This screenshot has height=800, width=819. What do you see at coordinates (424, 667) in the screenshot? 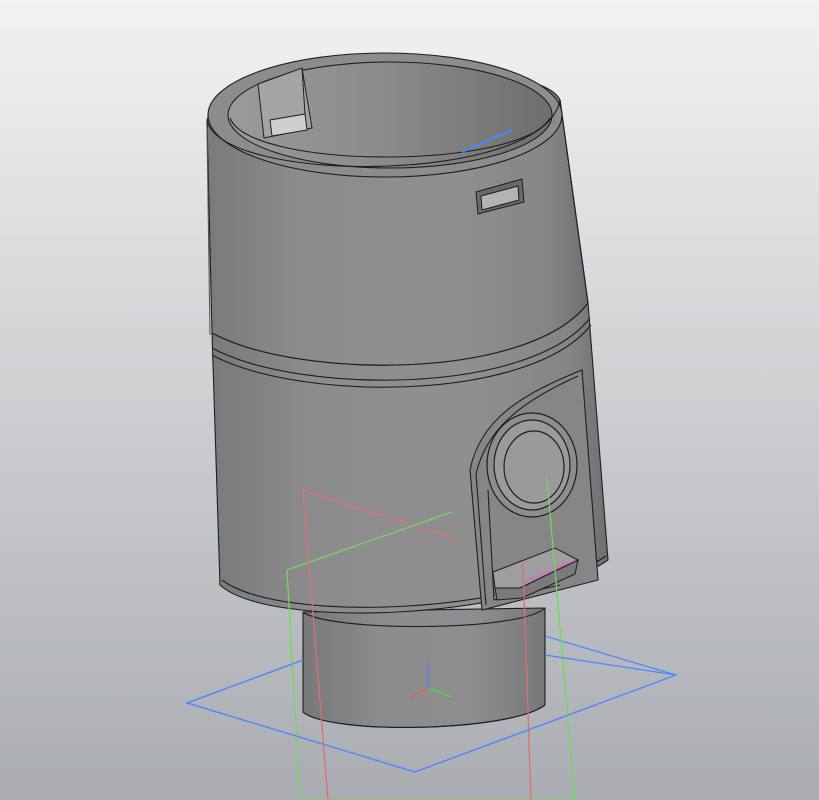
I see `lower-shaft` at bounding box center [424, 667].